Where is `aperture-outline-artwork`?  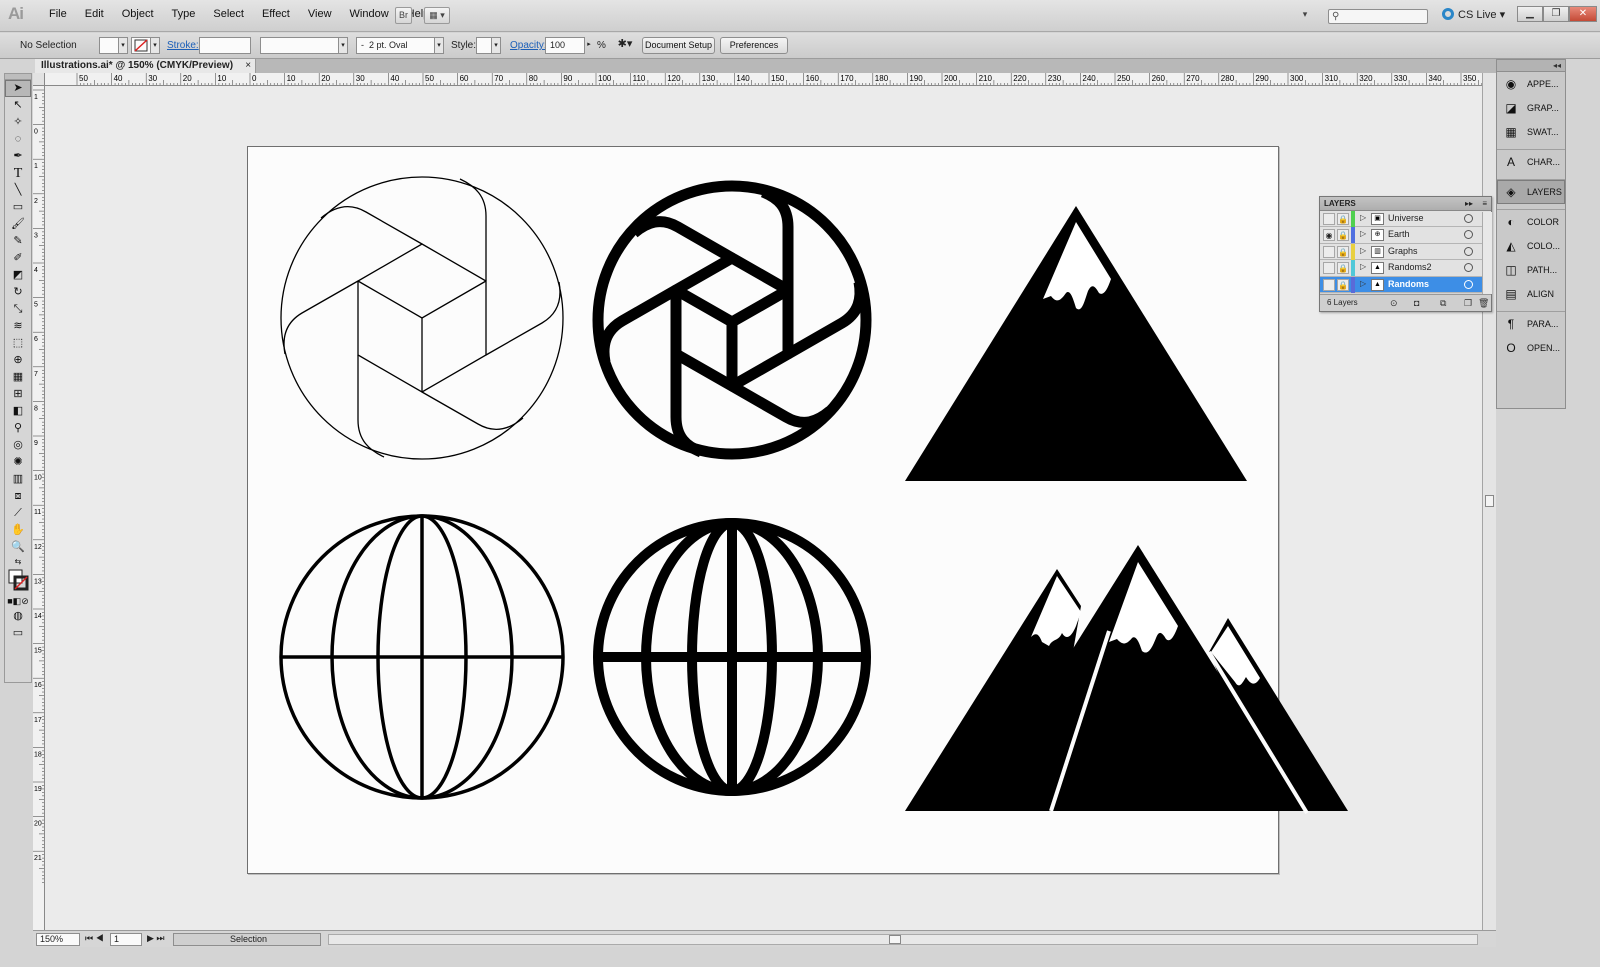
aperture-outline-artwork is located at coordinates (422, 318).